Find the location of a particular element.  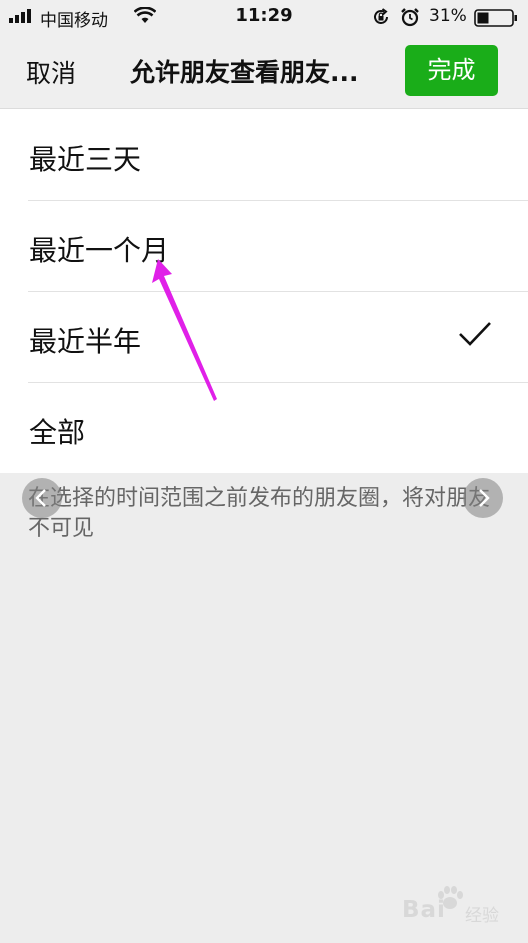

chevron-left-icon is located at coordinates (40, 498).